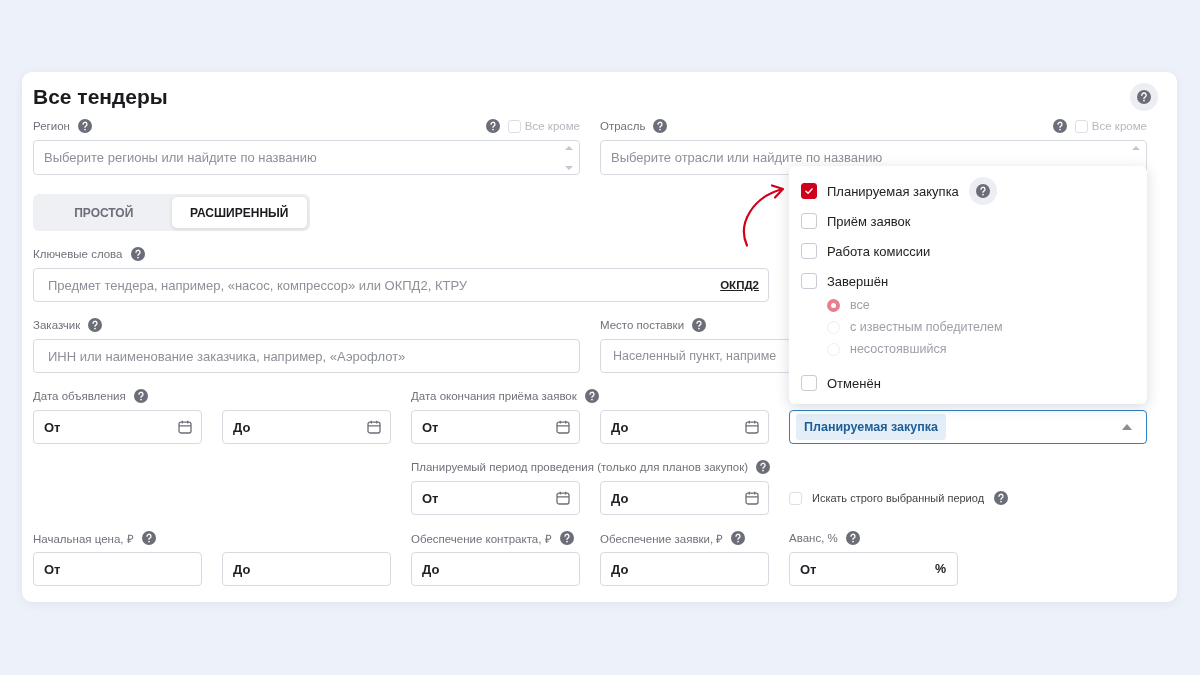 The height and width of the screenshot is (675, 1200). I want to click on mode-tab: РАСШИРЕННЫЙ, so click(239, 212).